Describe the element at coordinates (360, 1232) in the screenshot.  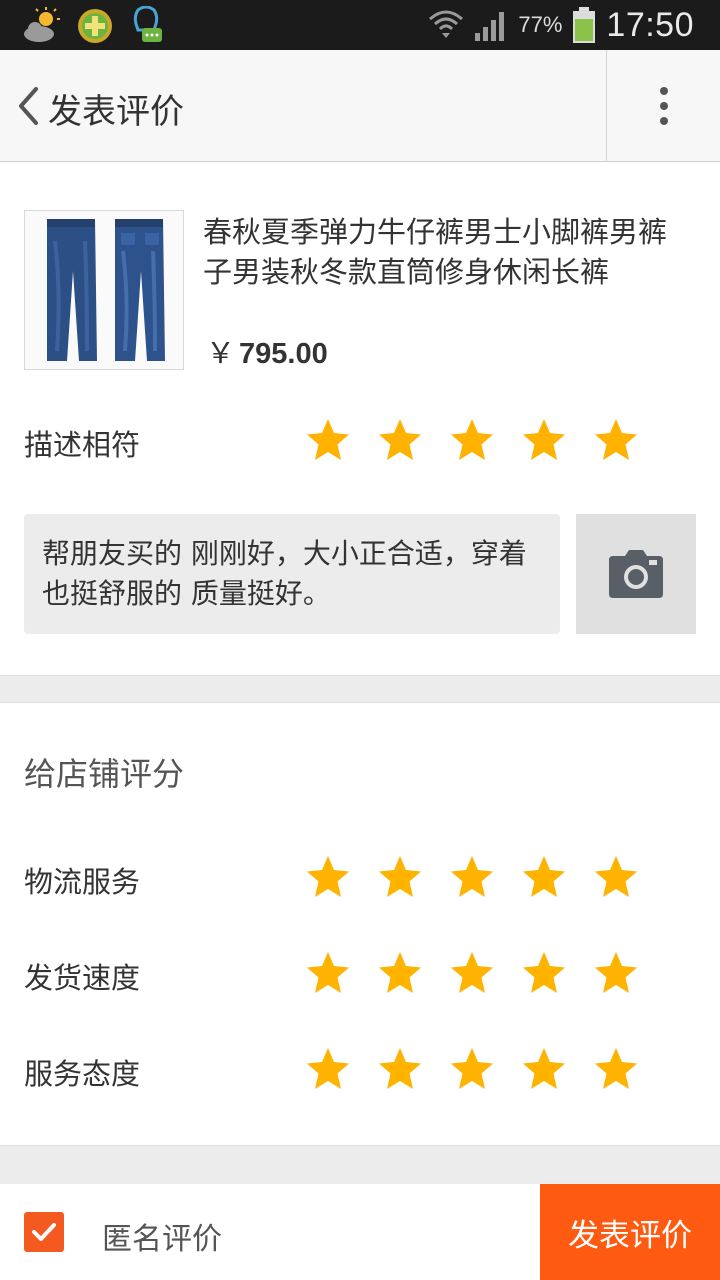
I see `bottom-action-bar: 匿名评价 发表评价` at that location.